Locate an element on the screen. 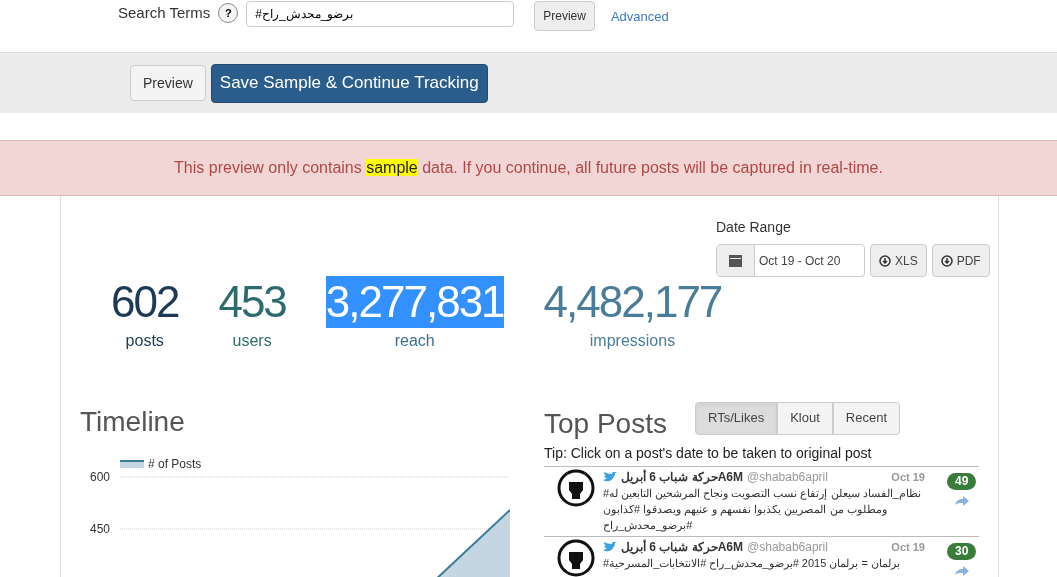 The width and height of the screenshot is (1057, 577). date-range-field: Oct 19 - Oct 20 is located at coordinates (790, 260).